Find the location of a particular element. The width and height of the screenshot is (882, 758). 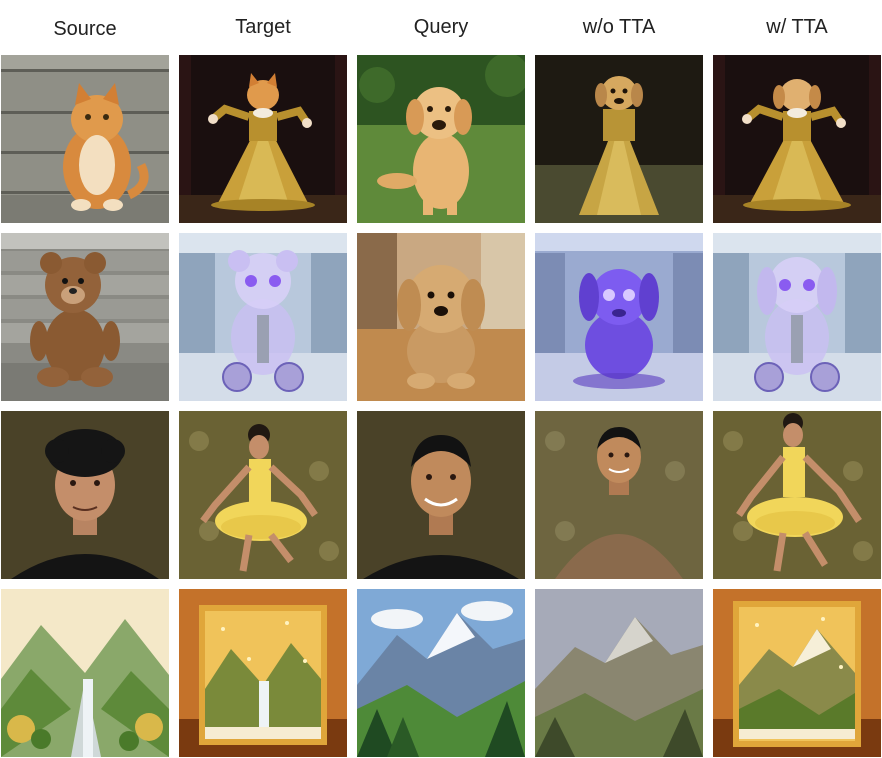

row3-without-tta-image is located at coordinates (619, 495).